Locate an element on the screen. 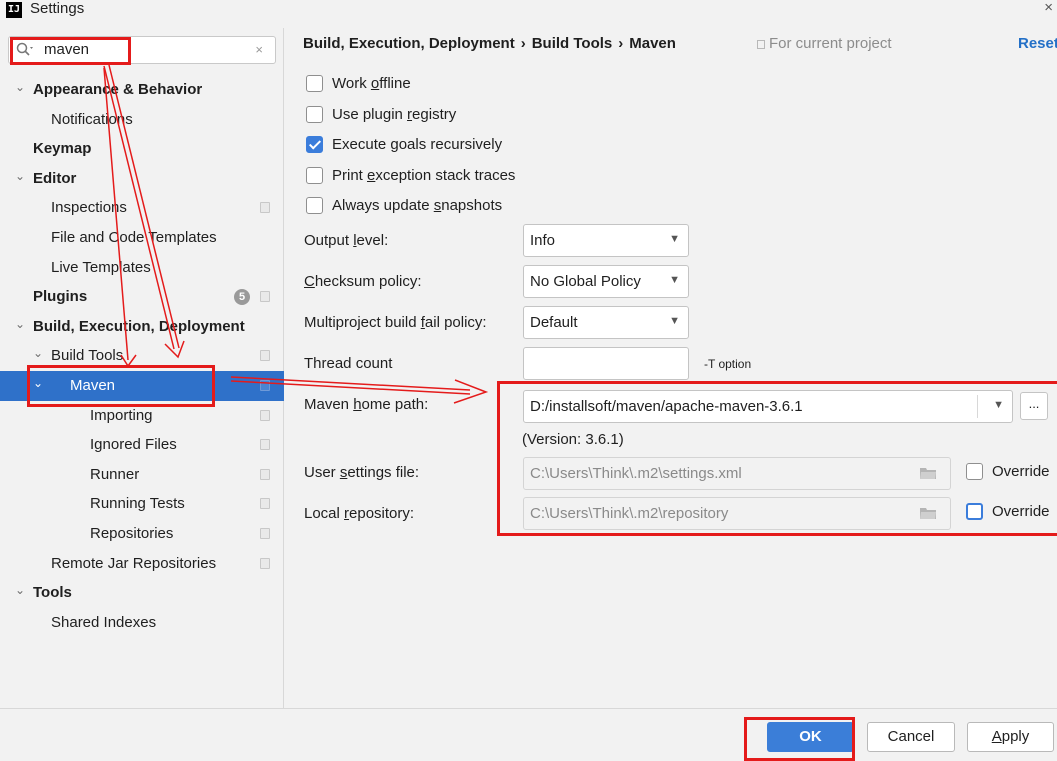 The width and height of the screenshot is (1057, 761). local-repository-value: C:\Users\Think\.m2\repository is located at coordinates (629, 513).